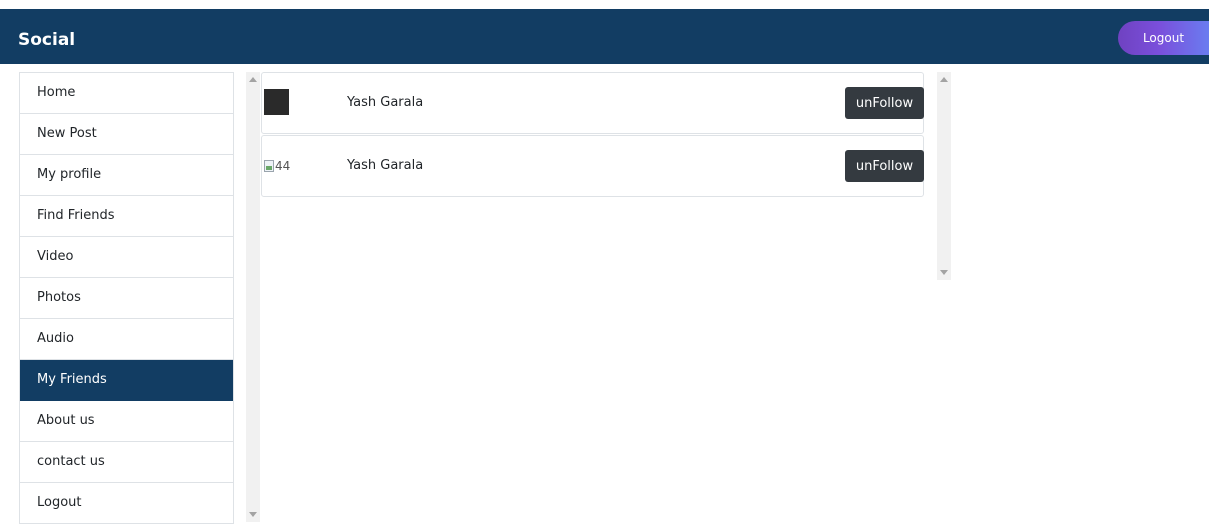  What do you see at coordinates (592, 166) in the screenshot?
I see `friend-card: 44 Yash Garala unFollow` at bounding box center [592, 166].